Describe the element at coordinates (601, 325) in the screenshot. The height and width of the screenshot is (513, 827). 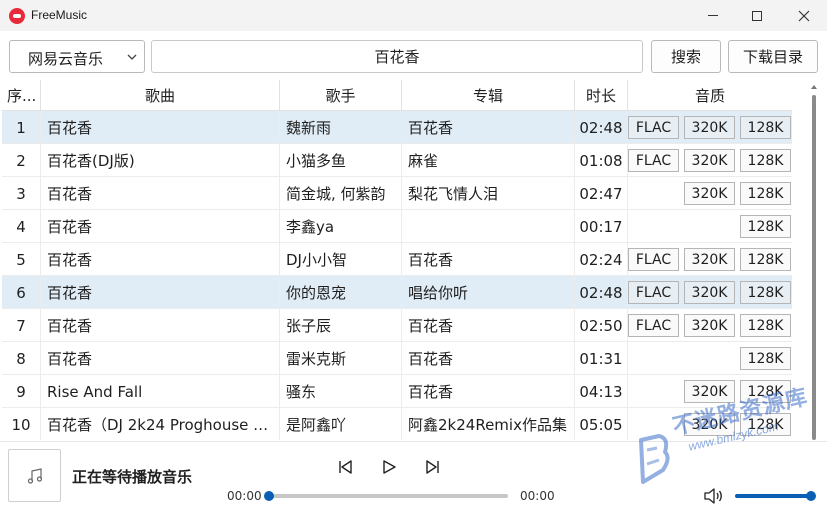
I see `row-duration: 02:50` at that location.